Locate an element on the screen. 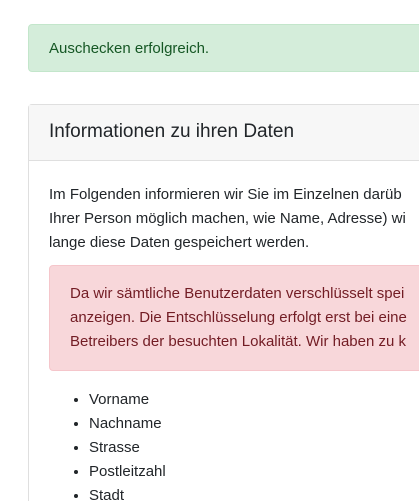 The height and width of the screenshot is (501, 419). intro-line: lange diese Daten gespeichert werden. is located at coordinates (179, 242).